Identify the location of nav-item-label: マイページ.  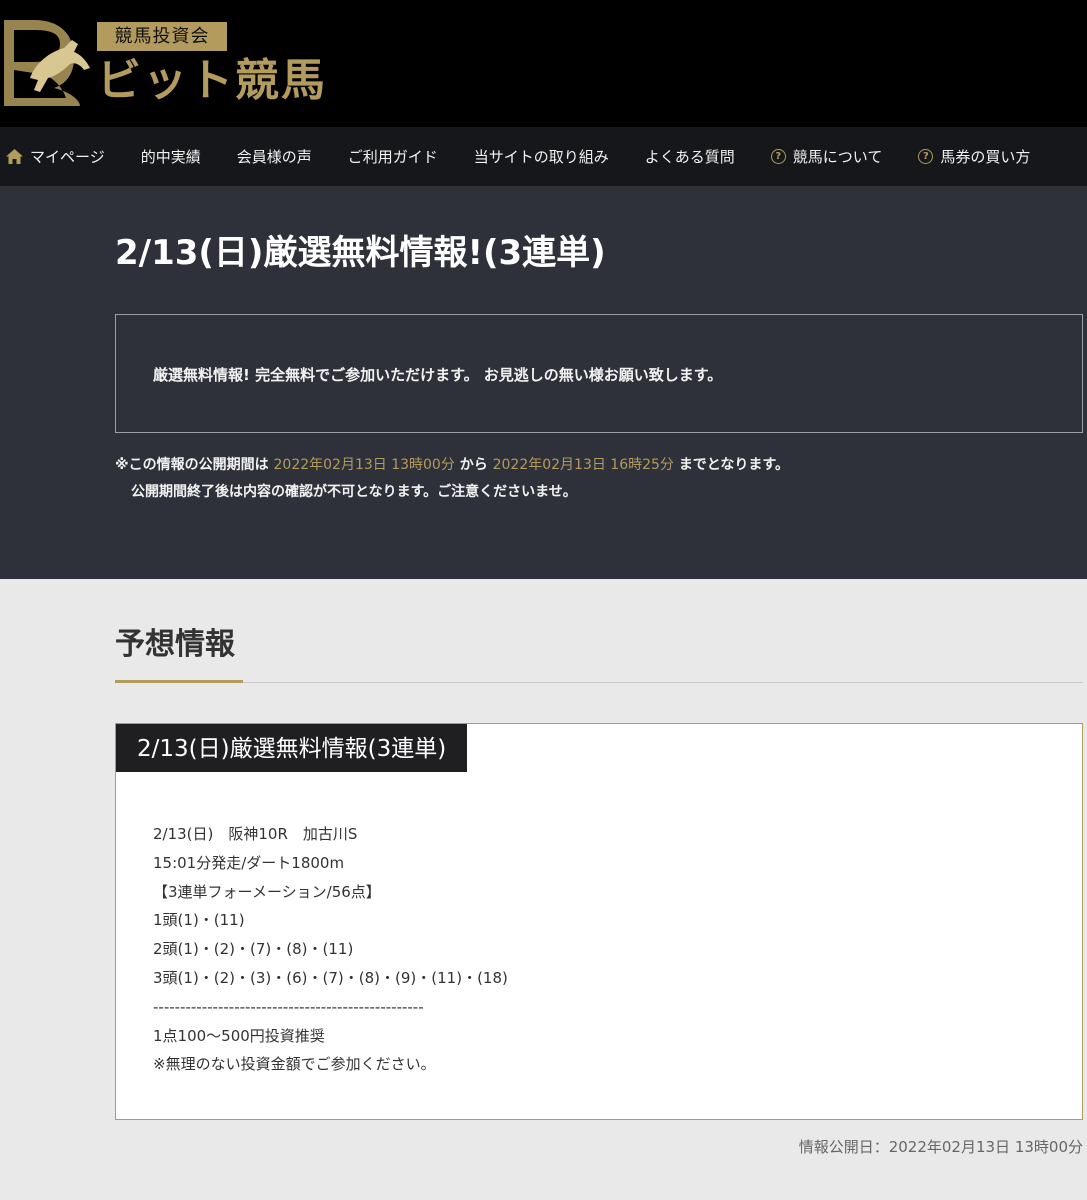
(67, 157).